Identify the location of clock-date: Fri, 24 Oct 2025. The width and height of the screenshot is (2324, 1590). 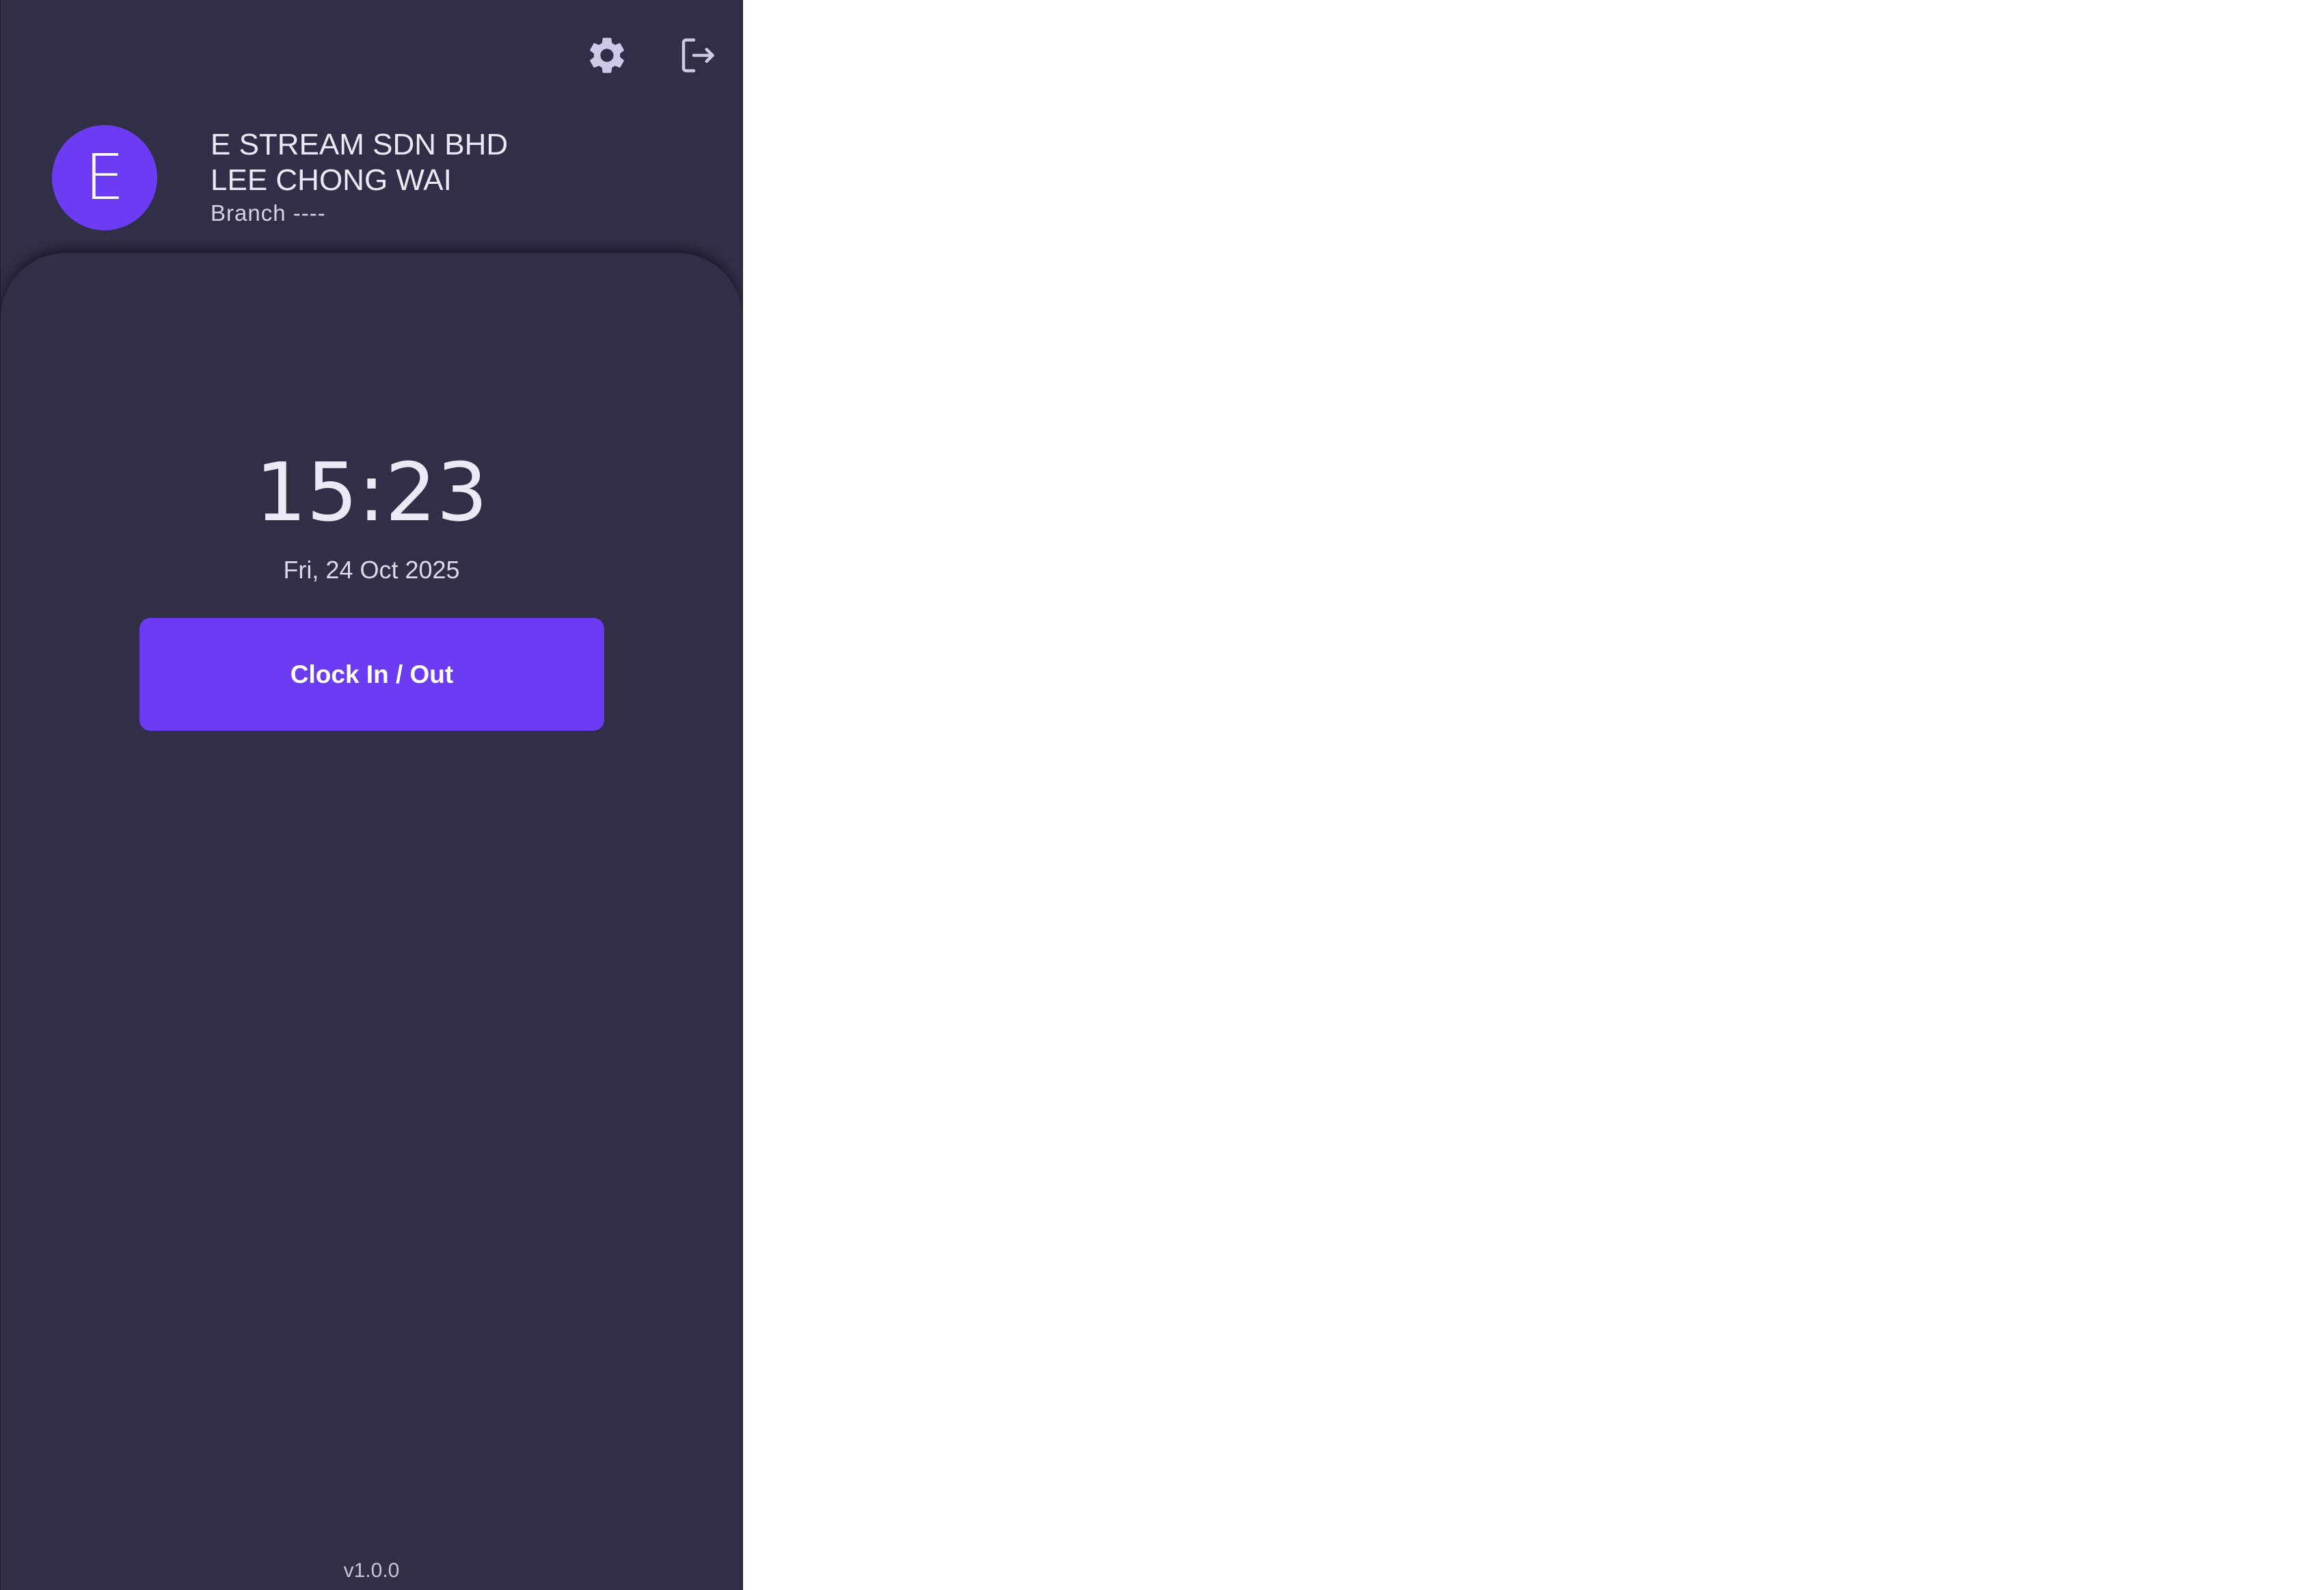
(371, 570).